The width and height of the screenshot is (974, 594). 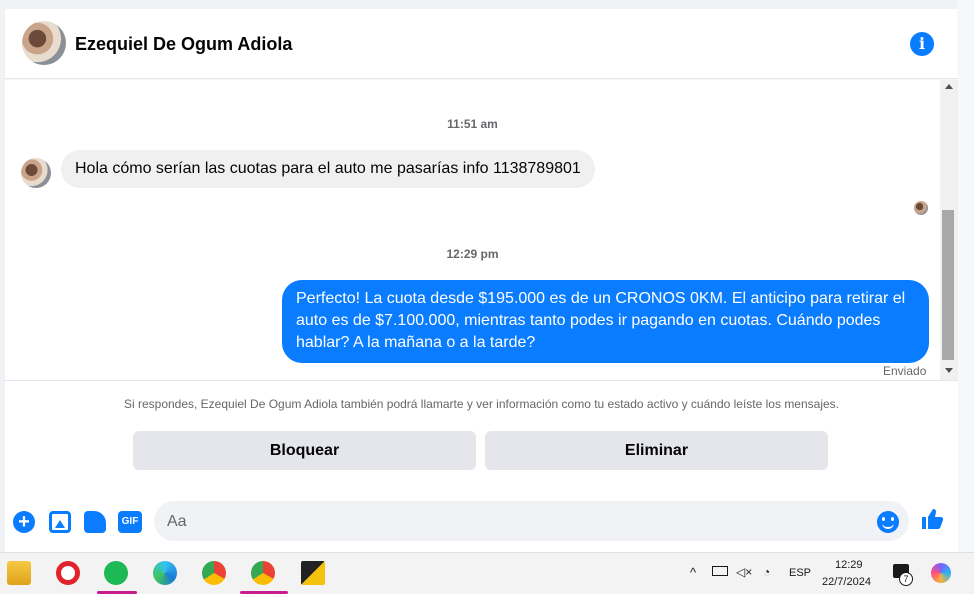 I want to click on sticker-icon, so click(x=95, y=522).